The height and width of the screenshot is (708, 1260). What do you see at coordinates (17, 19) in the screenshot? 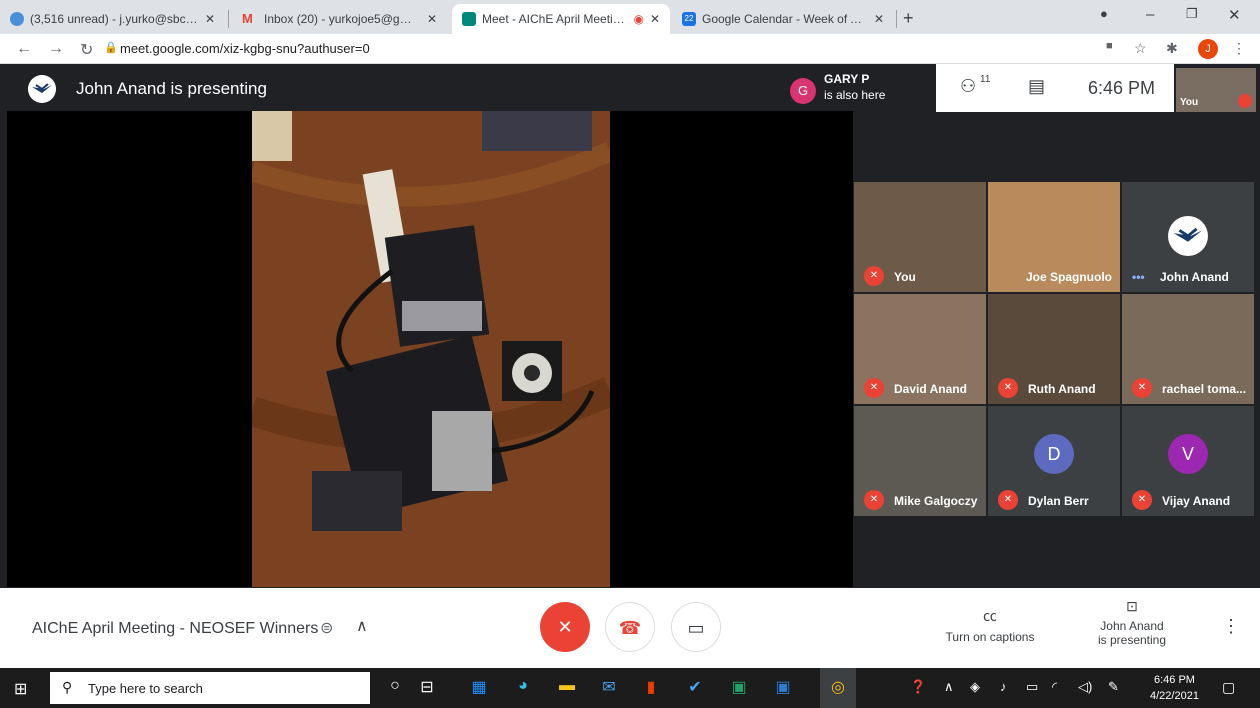
I see `email-icon` at bounding box center [17, 19].